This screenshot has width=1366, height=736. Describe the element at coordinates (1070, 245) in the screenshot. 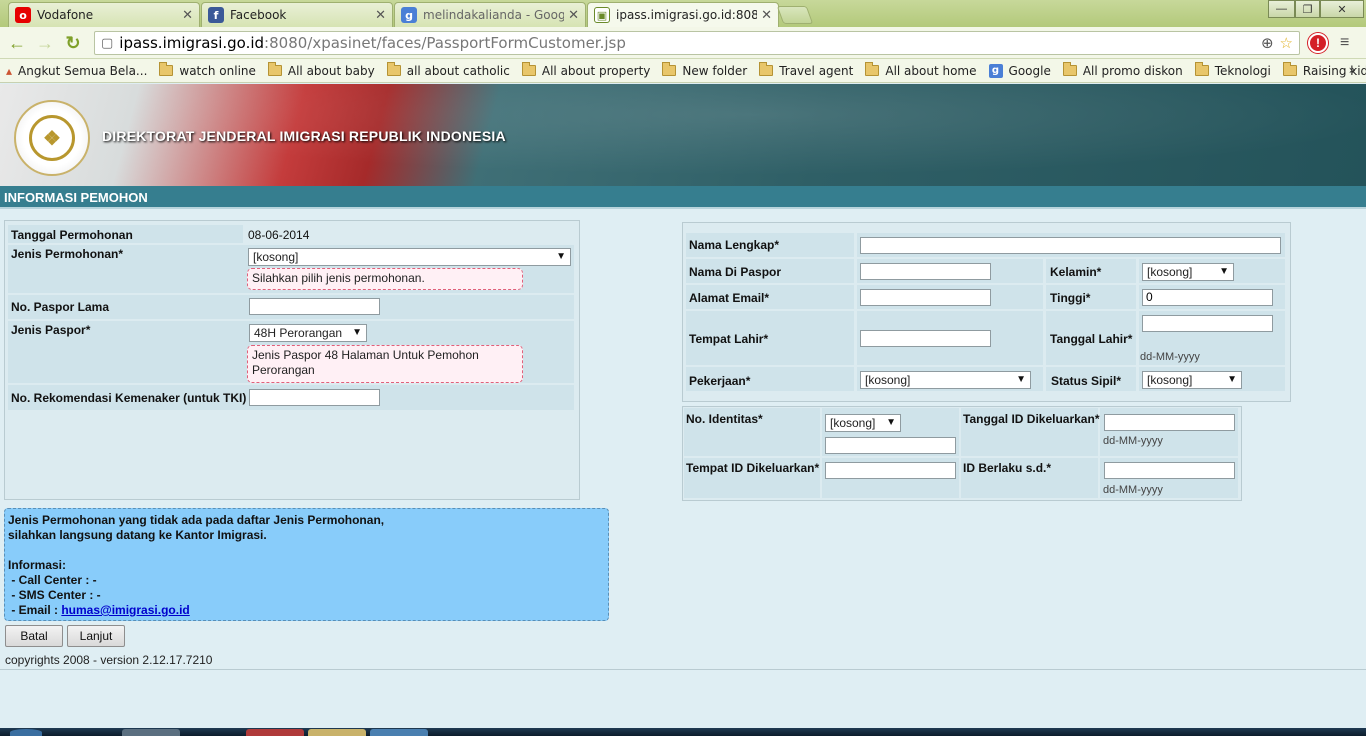

I see `nama-lengkap-input` at that location.